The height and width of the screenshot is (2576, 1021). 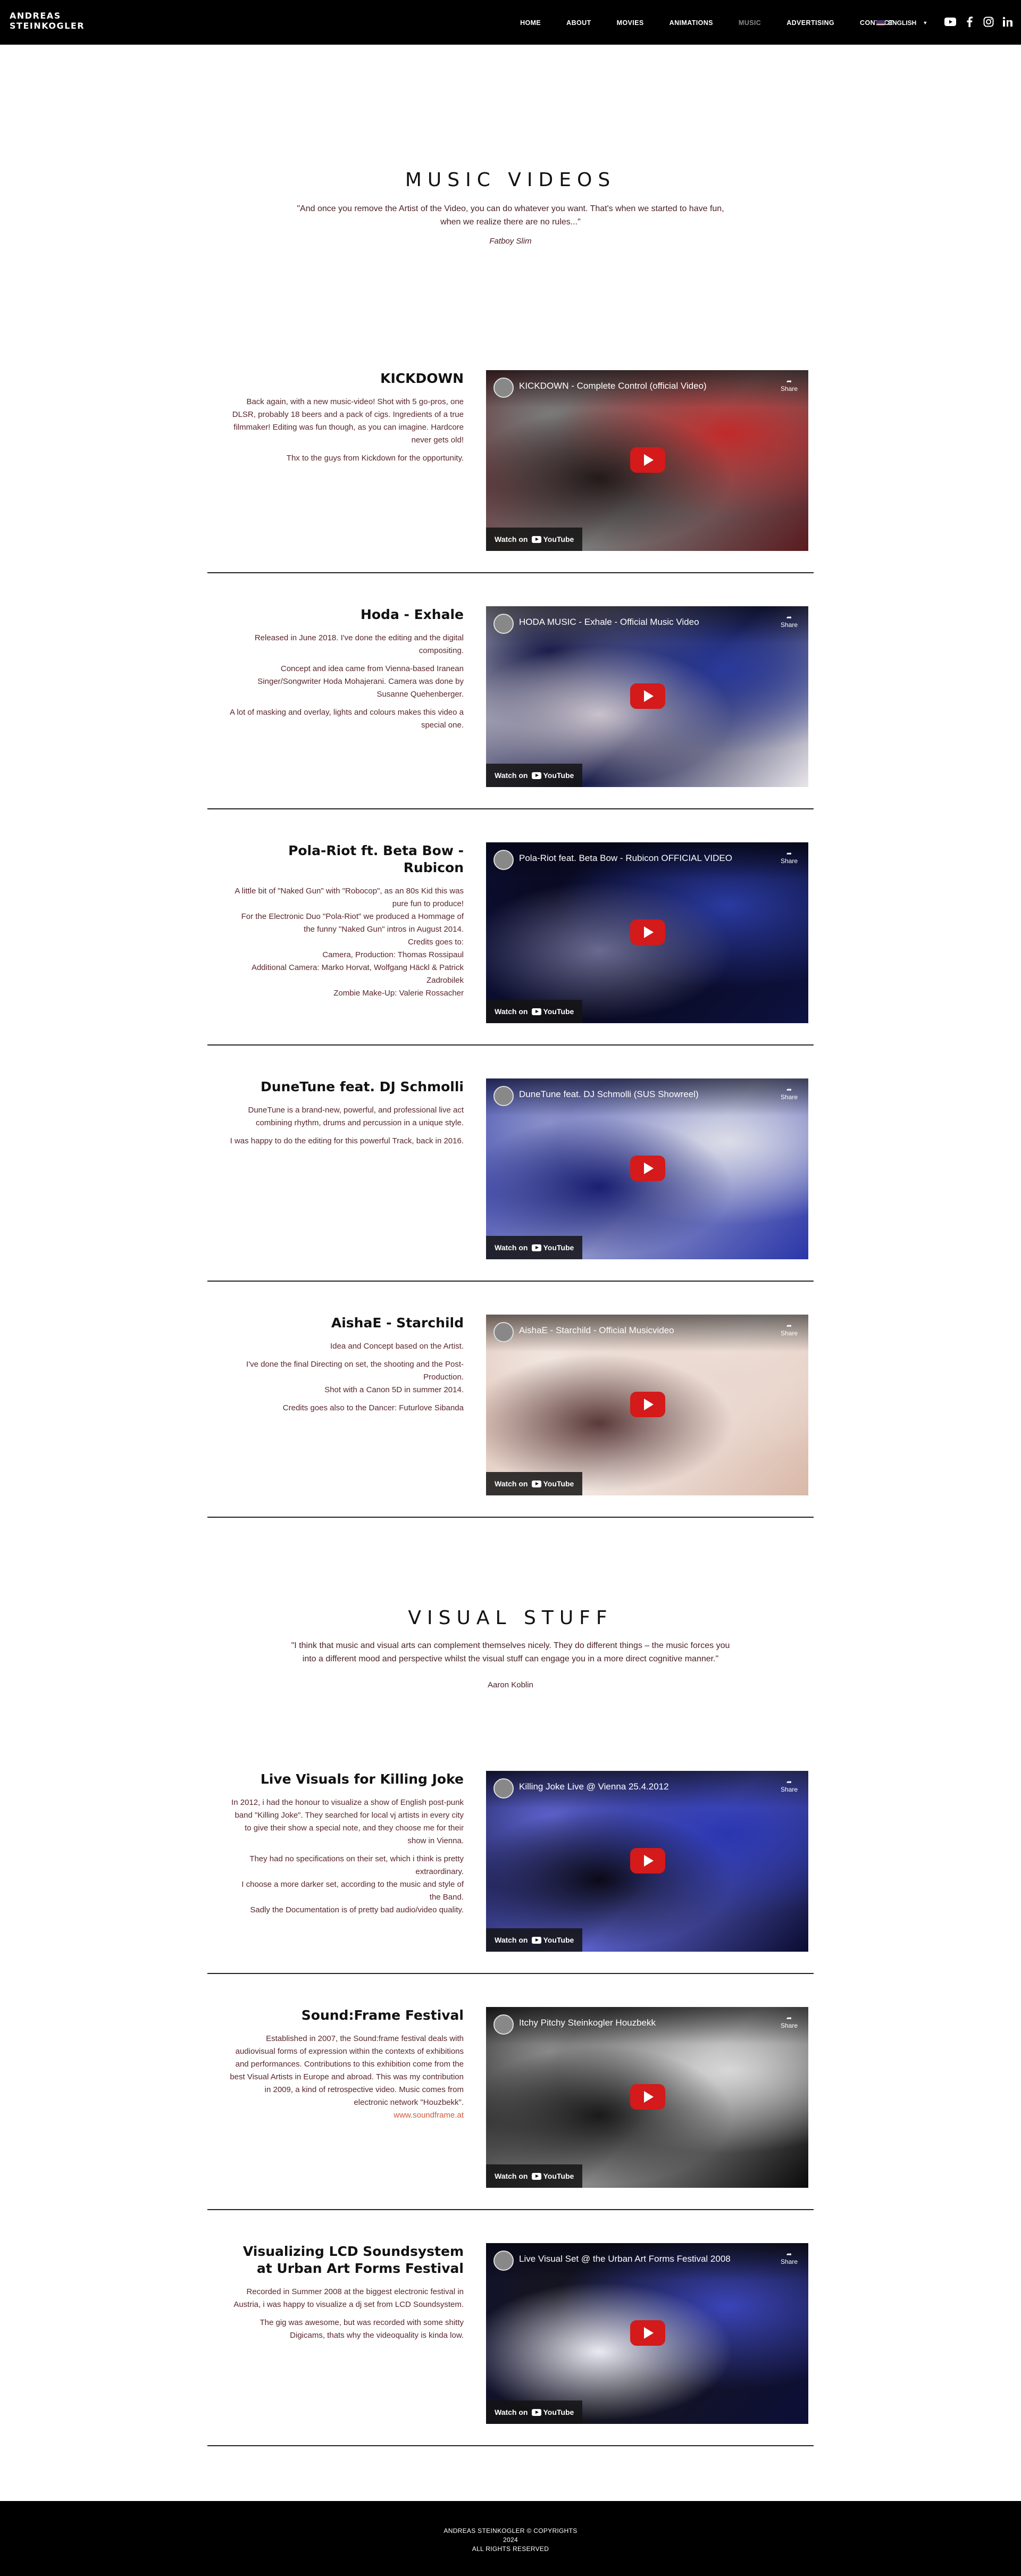 I want to click on nav-animations: ANIMATIONS, so click(x=691, y=23).